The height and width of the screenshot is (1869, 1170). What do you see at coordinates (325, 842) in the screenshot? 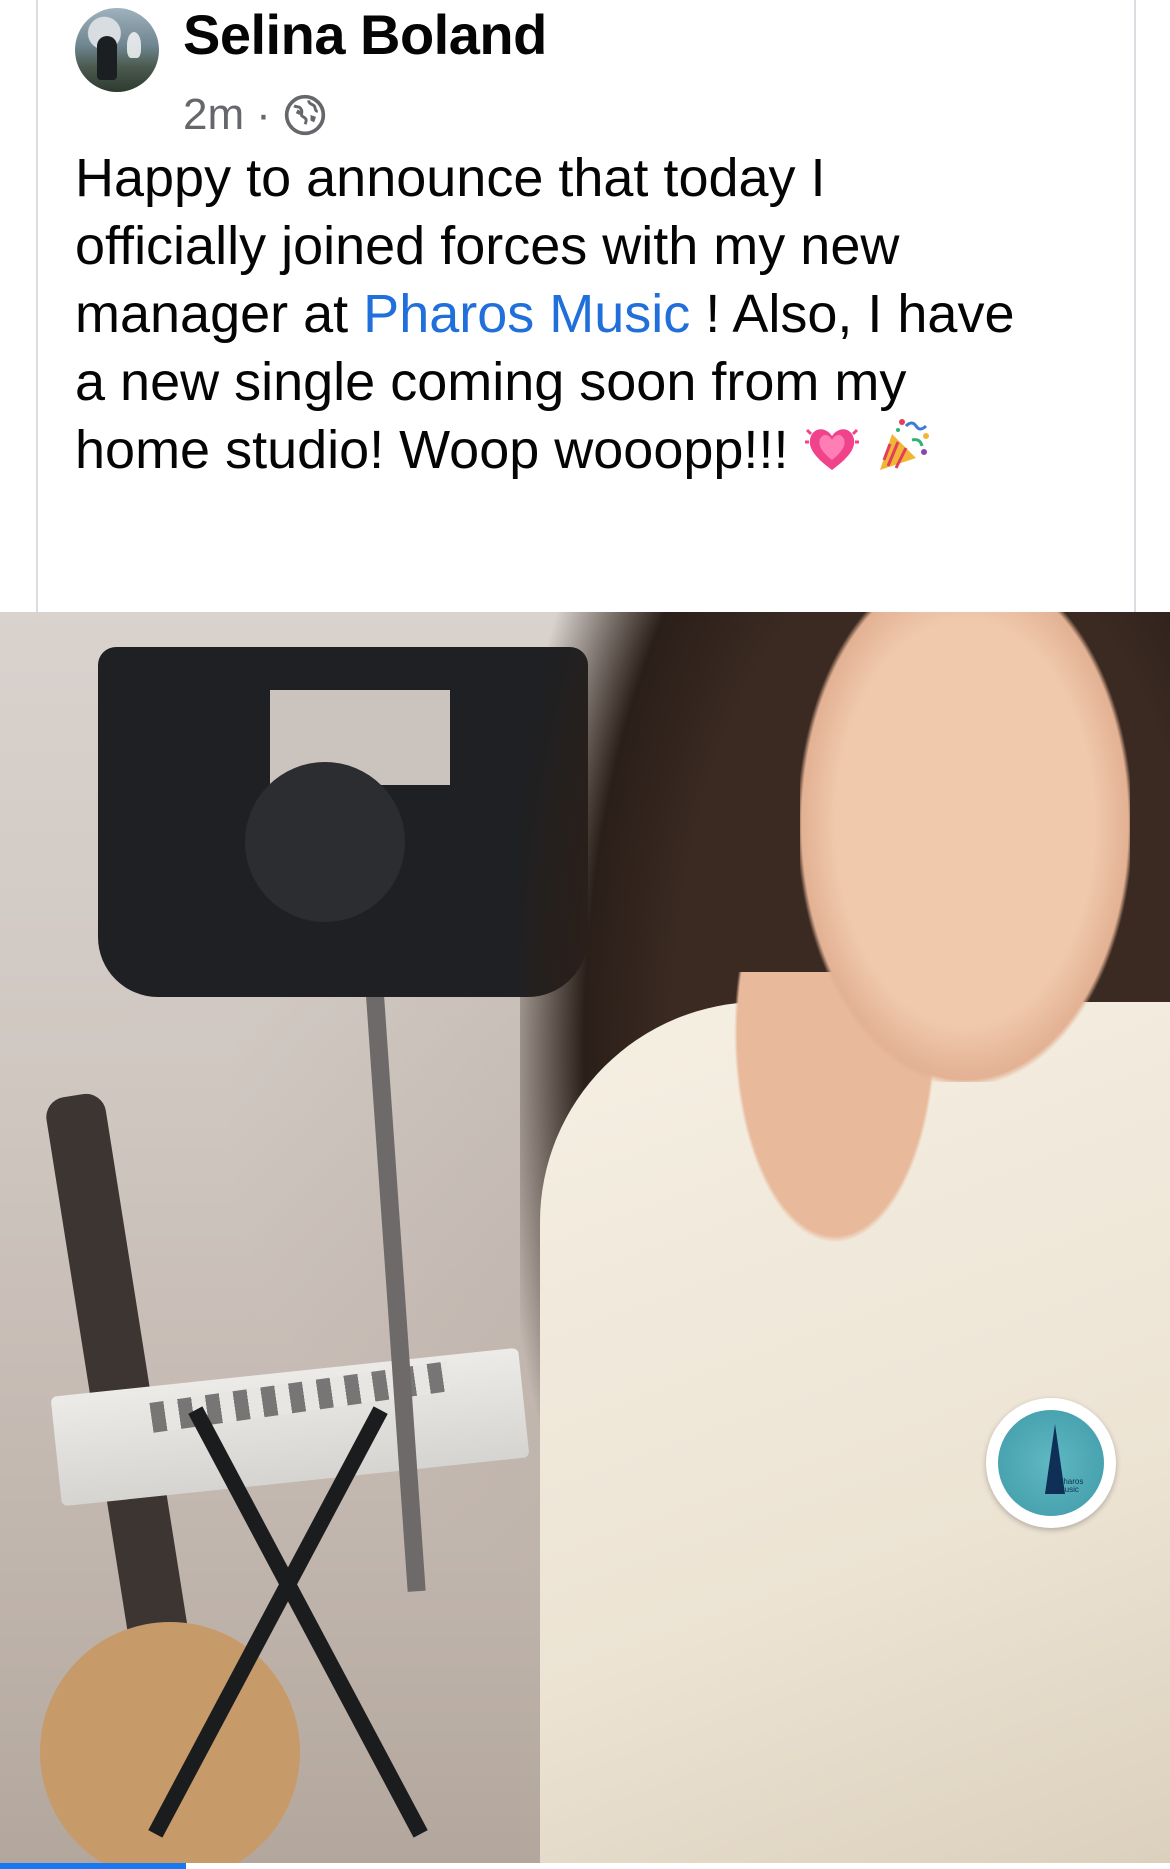
I see `photo-microphone` at bounding box center [325, 842].